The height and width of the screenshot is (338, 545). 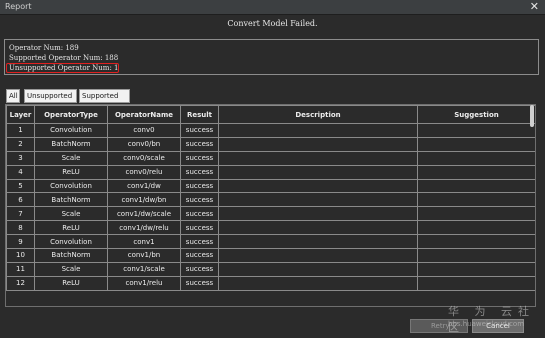 I want to click on table-row: 1 Convolution conv0 success, so click(x=270, y=130).